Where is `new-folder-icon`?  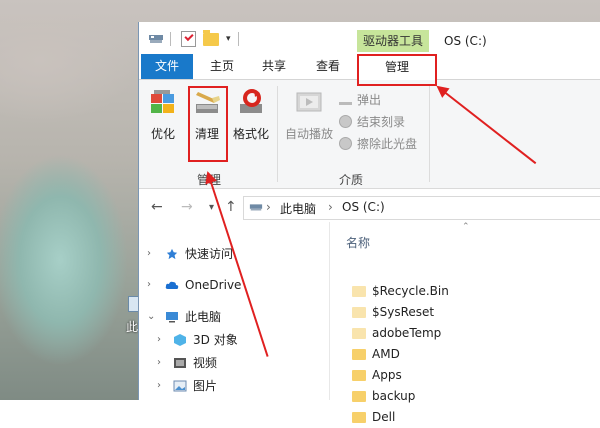
new-folder-icon is located at coordinates (211, 38).